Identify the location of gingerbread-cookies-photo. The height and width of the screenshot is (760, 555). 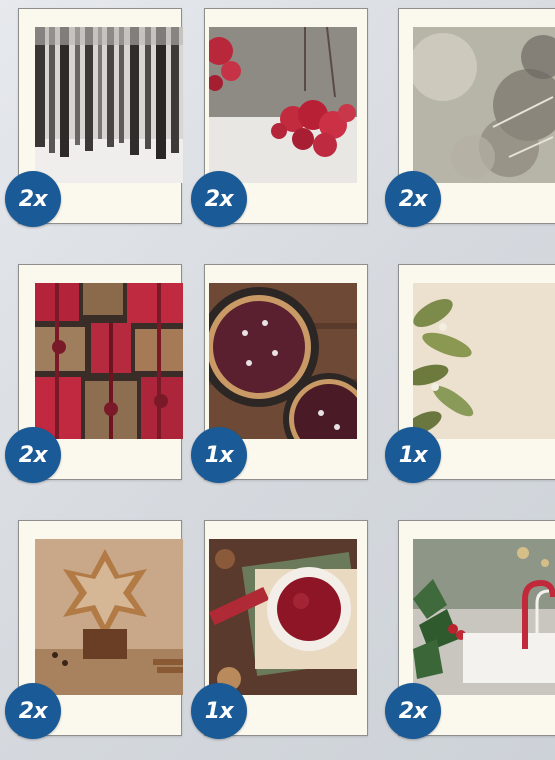
(109, 617).